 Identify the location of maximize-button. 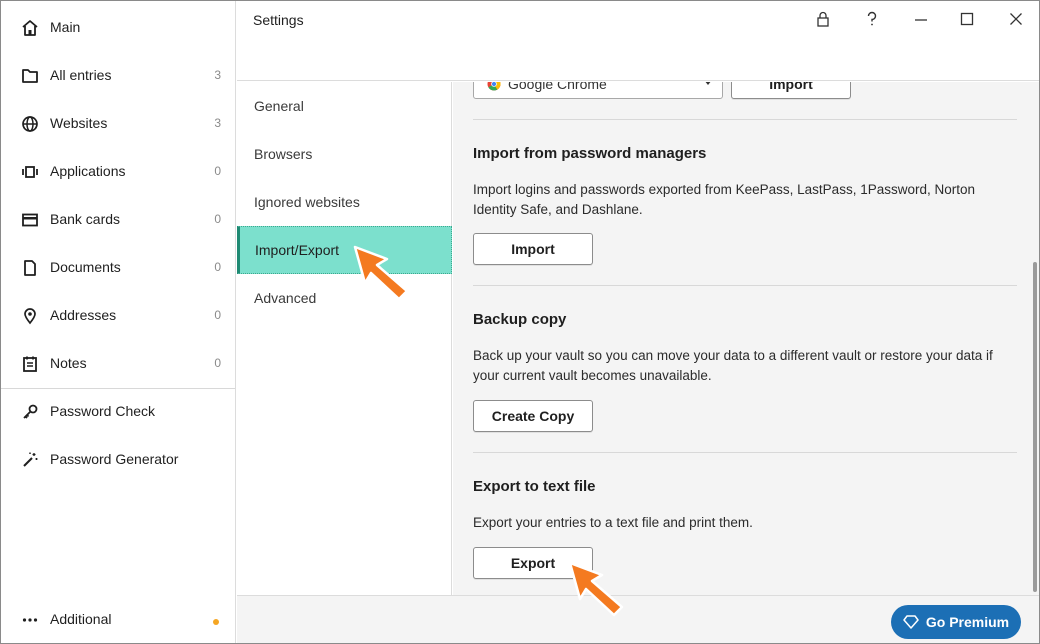
(967, 19).